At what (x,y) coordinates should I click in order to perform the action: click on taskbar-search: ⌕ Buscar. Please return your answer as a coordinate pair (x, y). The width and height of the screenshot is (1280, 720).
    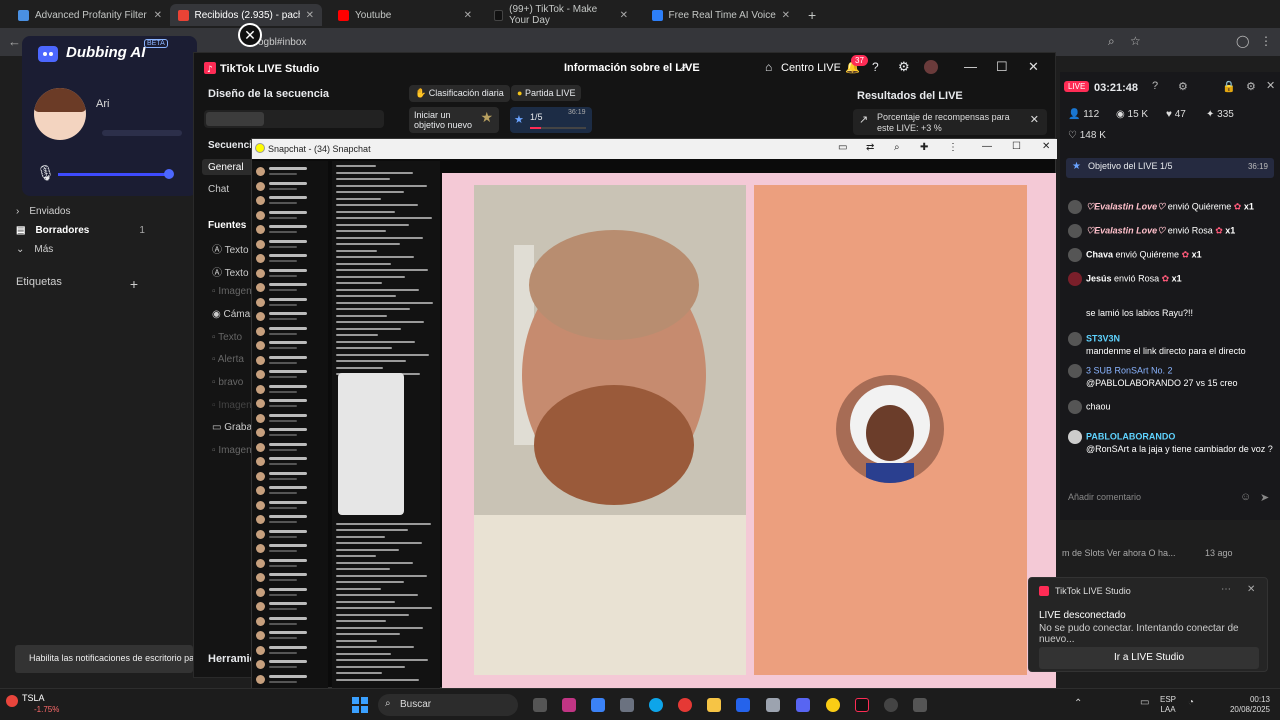
    Looking at the image, I should click on (448, 705).